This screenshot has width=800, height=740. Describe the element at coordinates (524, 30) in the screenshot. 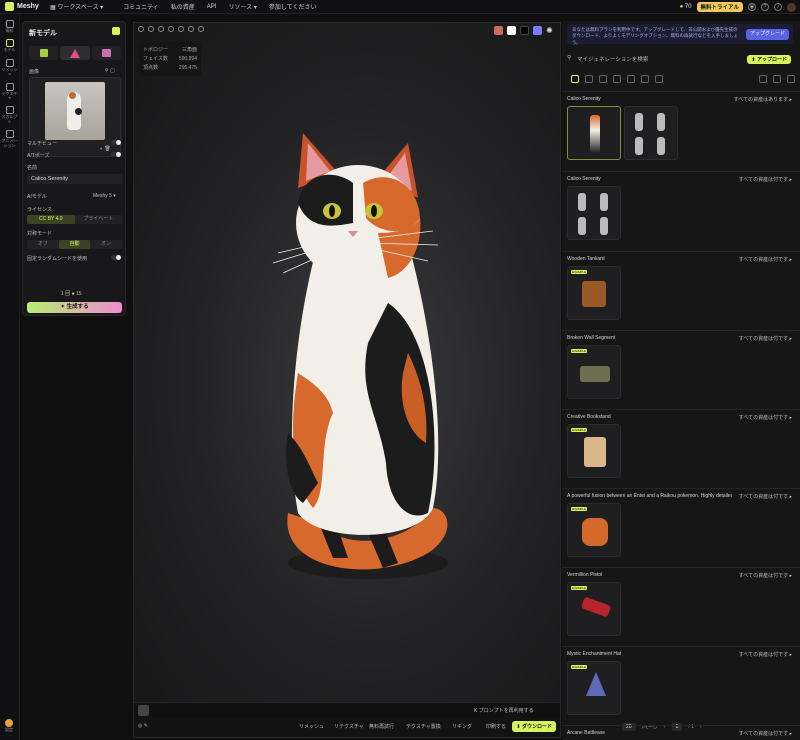

I see `swatch-black` at that location.